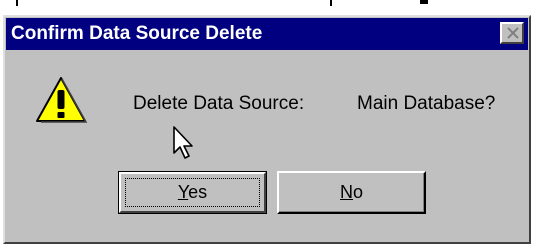 This screenshot has width=534, height=246. I want to click on yes-label-rest: es, so click(198, 192).